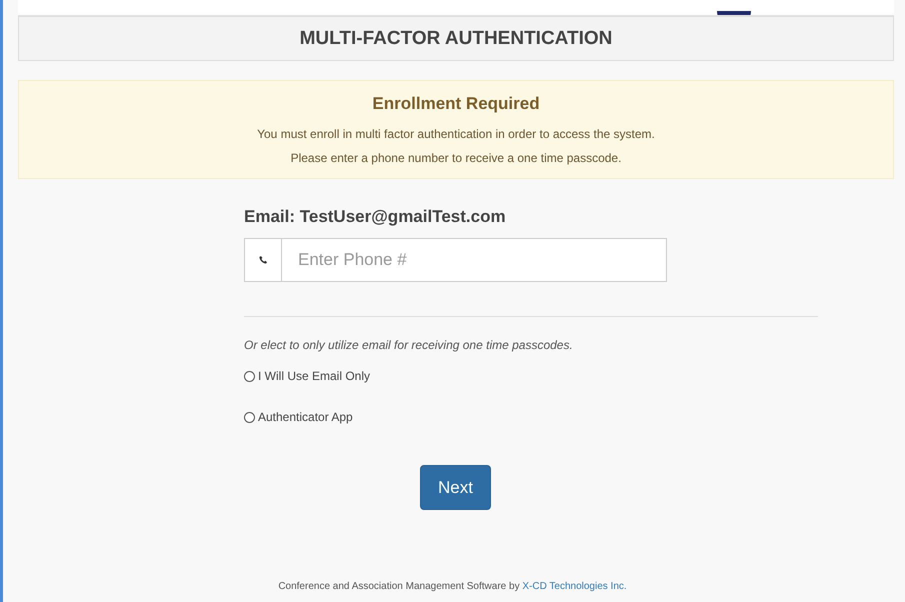 The height and width of the screenshot is (602, 905). I want to click on footer-text: Conference and Association Management Software by, so click(399, 586).